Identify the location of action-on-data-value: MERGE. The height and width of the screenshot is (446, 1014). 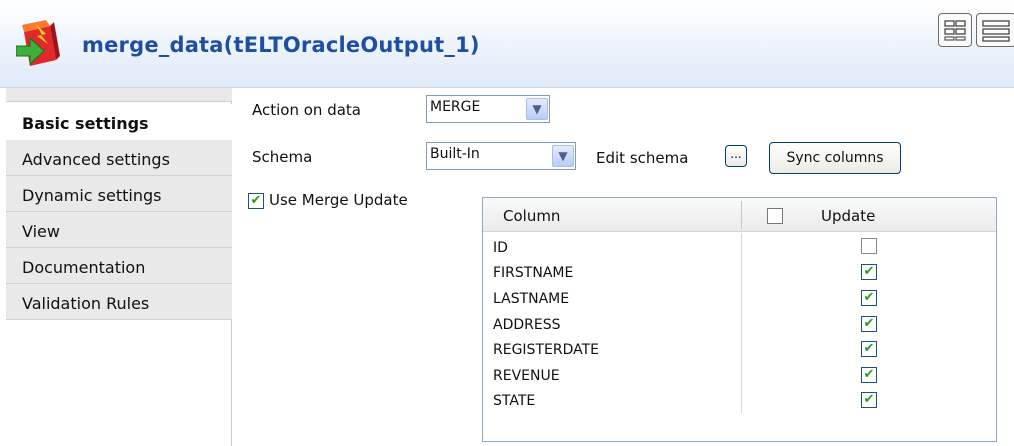
(455, 107).